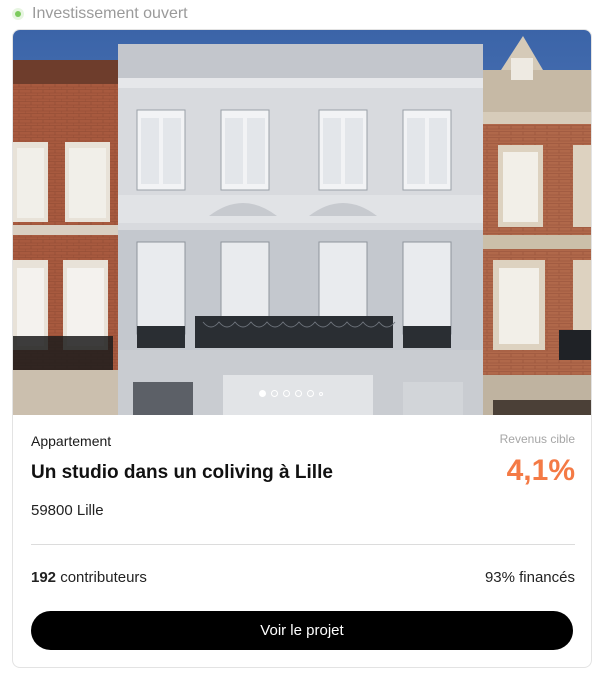 Image resolution: width=604 pixels, height=685 pixels. I want to click on property-type: Appartement, so click(71, 441).